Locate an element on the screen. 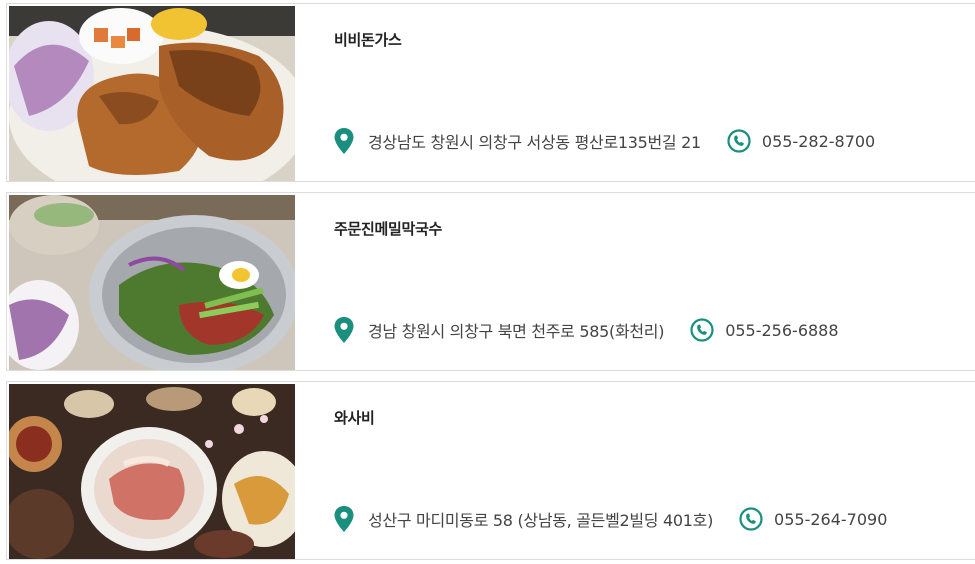 This screenshot has width=975, height=564. restaurant-name: 주문진메밀막국수 is located at coordinates (388, 228).